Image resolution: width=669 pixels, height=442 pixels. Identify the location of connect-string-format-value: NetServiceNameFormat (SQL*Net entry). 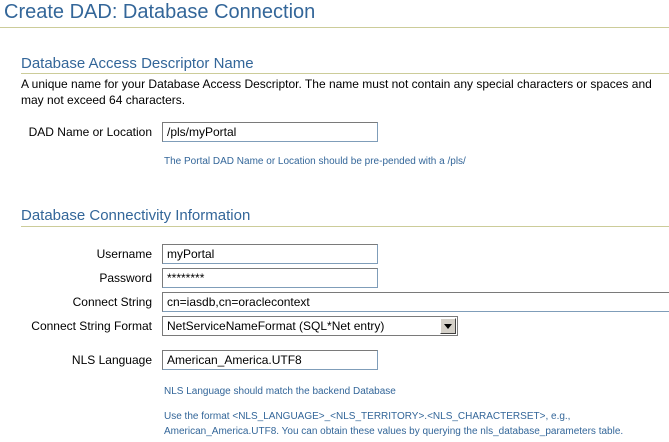
(276, 326).